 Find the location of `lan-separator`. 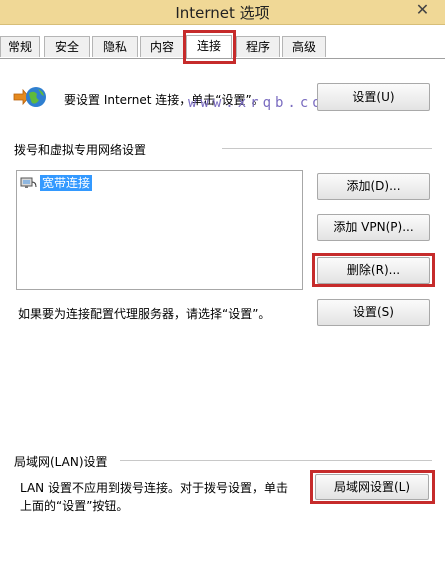

lan-separator is located at coordinates (276, 460).